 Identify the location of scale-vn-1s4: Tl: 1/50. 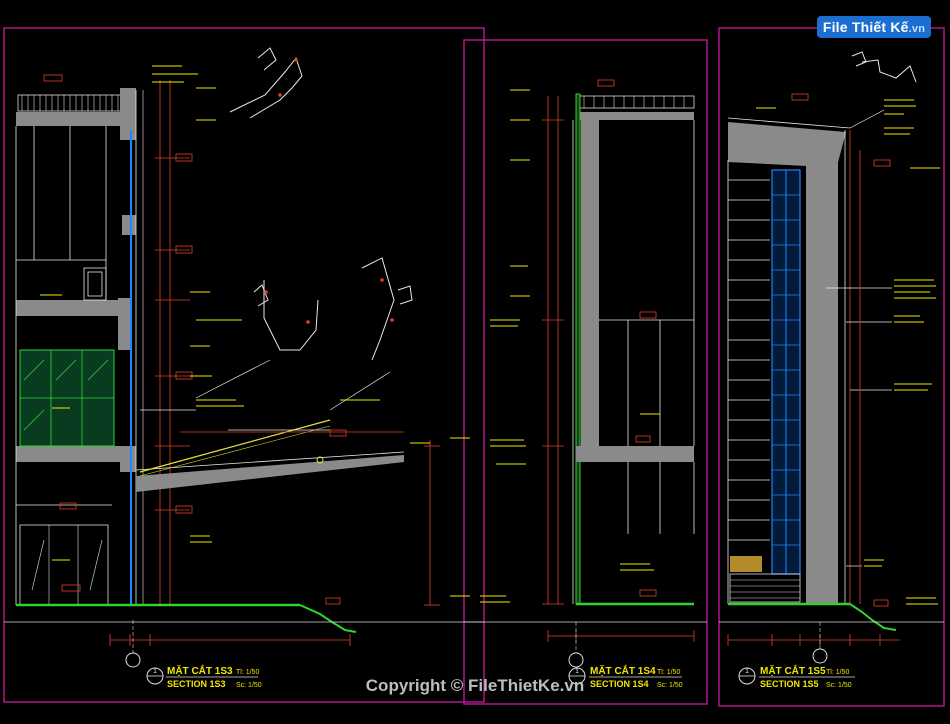
(668, 672).